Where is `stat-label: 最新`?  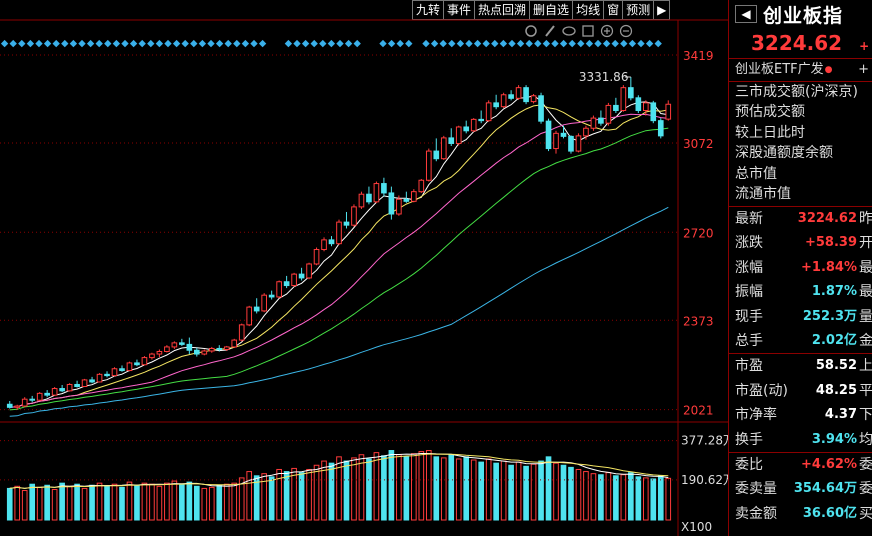 stat-label: 最新 is located at coordinates (749, 219).